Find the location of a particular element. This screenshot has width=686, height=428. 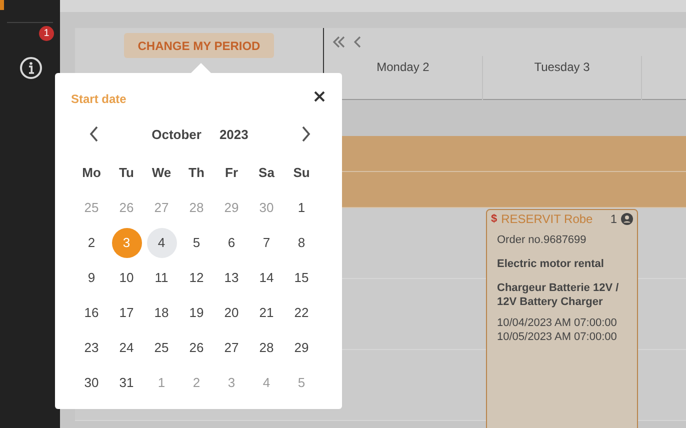

booking-title: RESERVIT Robe is located at coordinates (547, 219).